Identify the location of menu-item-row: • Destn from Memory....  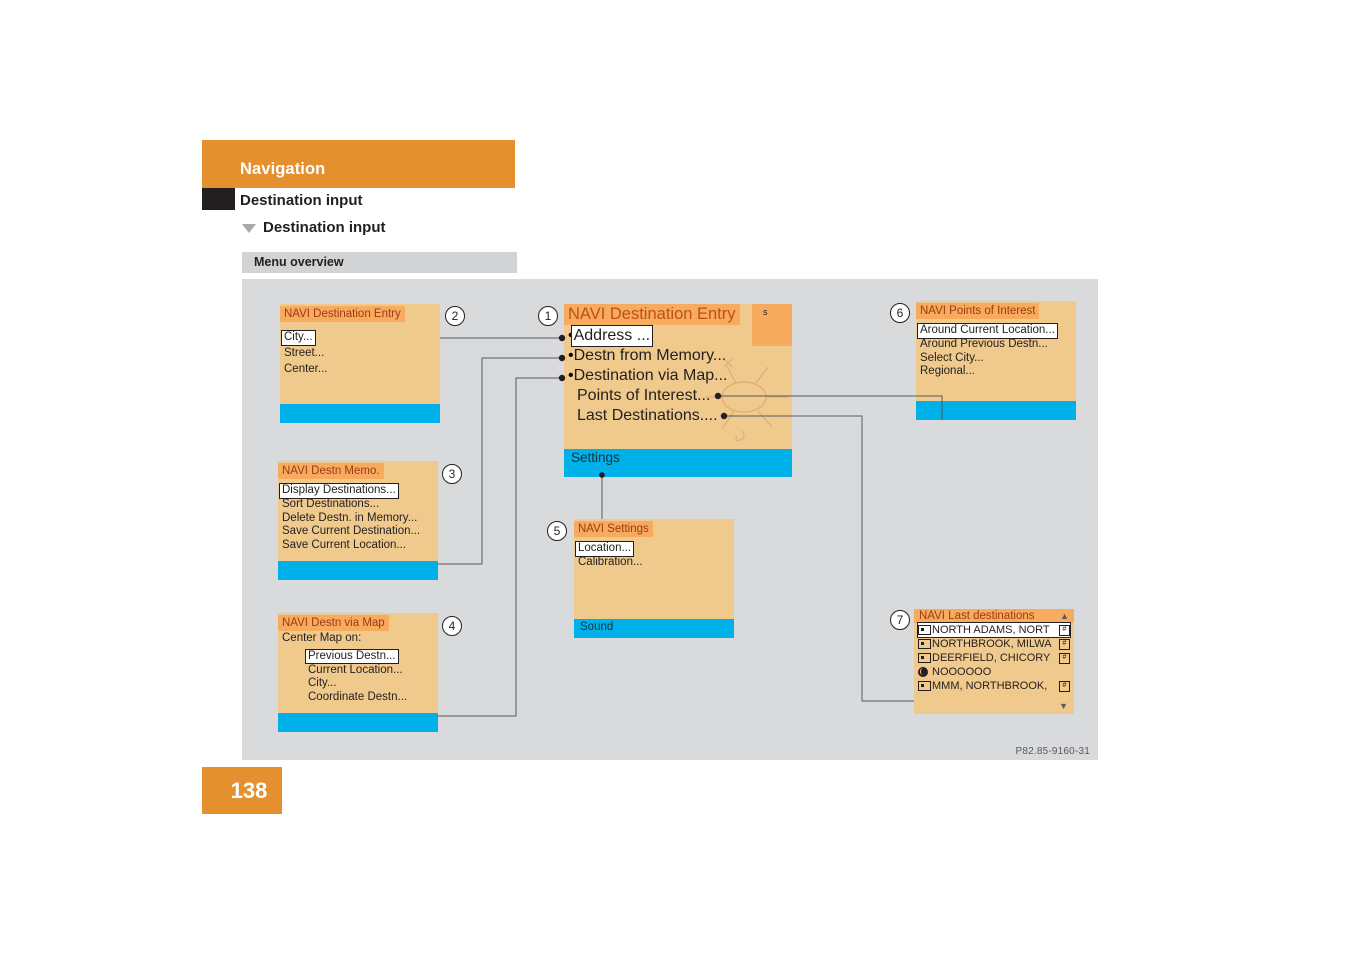
(680, 356).